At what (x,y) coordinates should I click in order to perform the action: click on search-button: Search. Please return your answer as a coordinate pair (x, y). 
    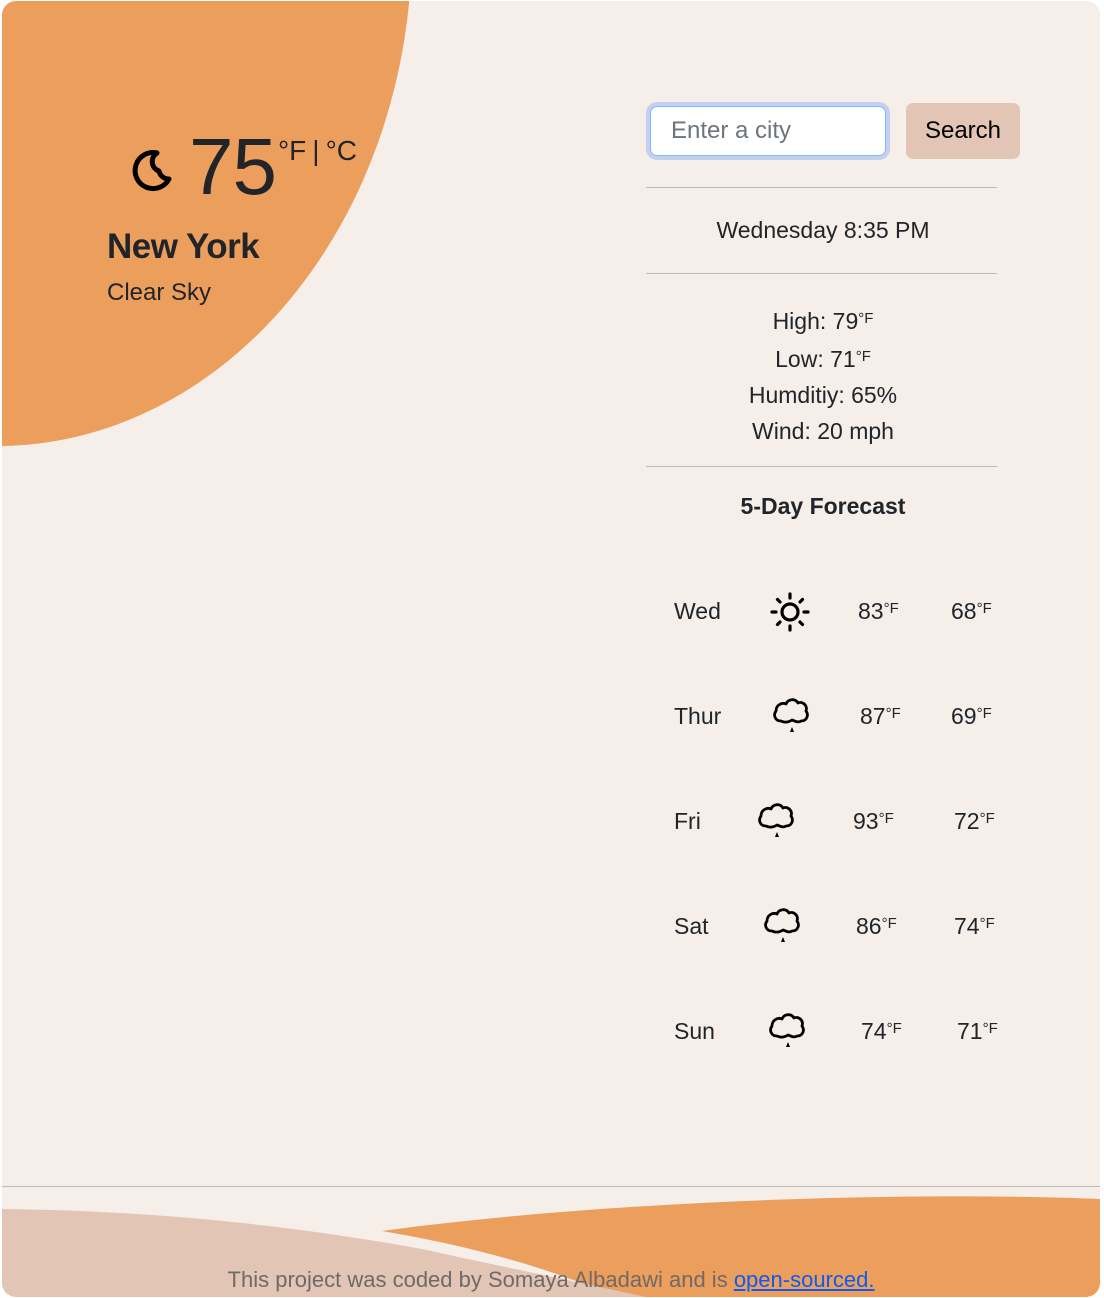
    Looking at the image, I should click on (963, 131).